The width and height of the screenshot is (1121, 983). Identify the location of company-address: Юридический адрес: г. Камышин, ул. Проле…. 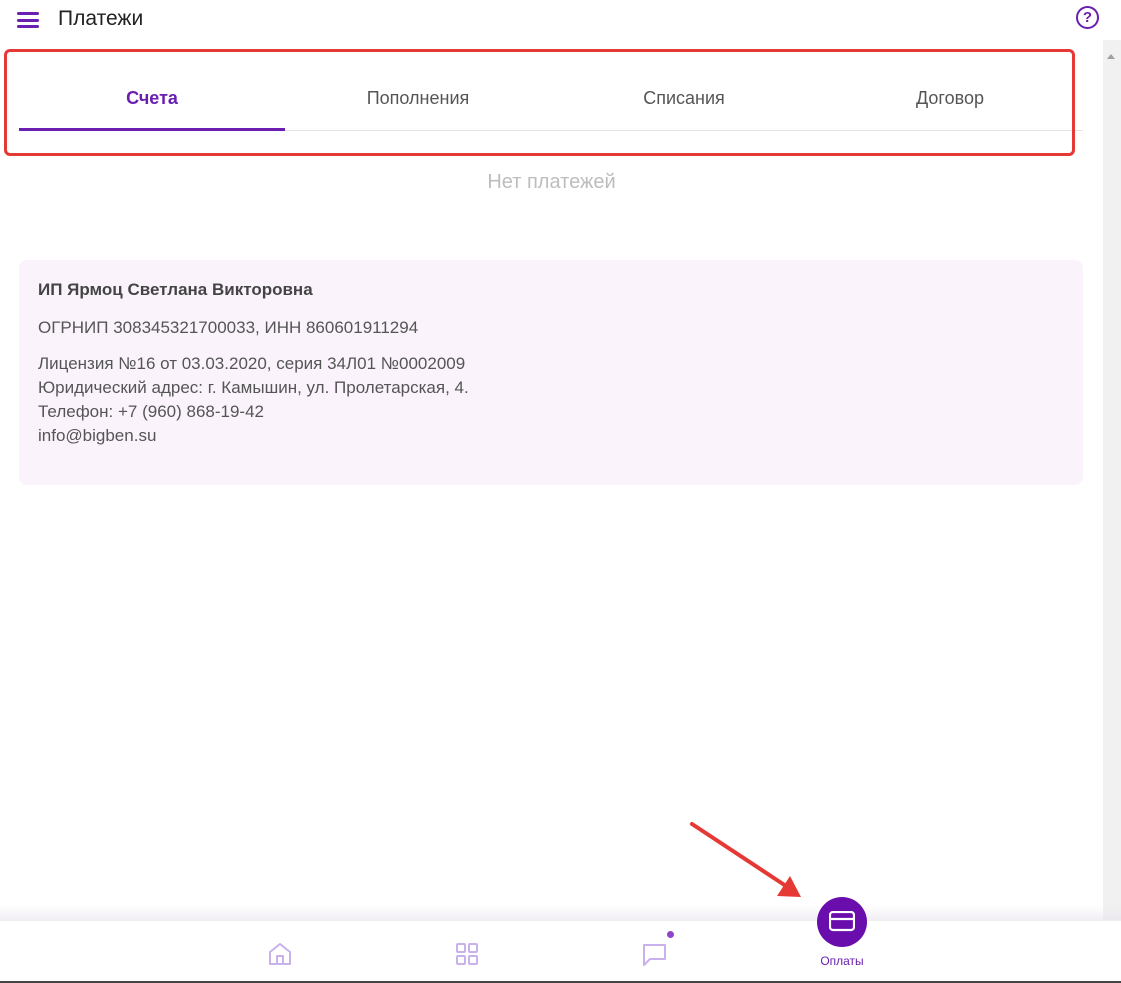
(253, 387).